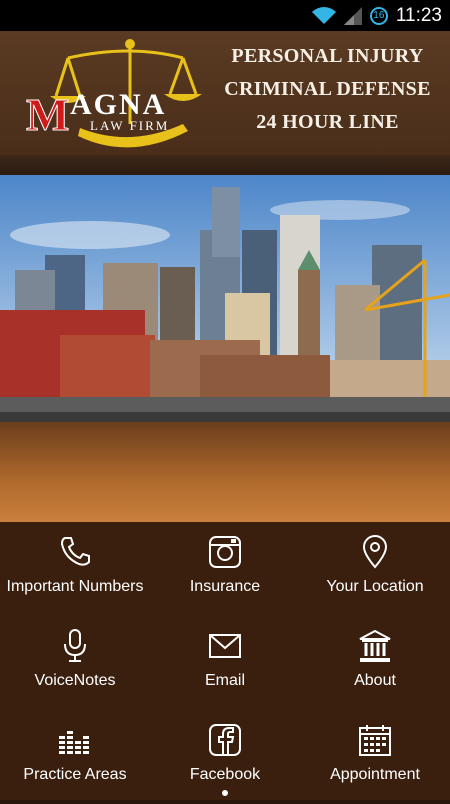  Describe the element at coordinates (74, 742) in the screenshot. I see `equalizer-icon` at that location.